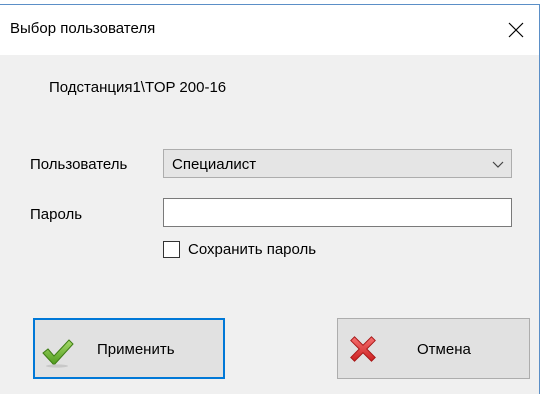 This screenshot has width=542, height=394. I want to click on save-password-label: Сохранить пароль, so click(252, 249).